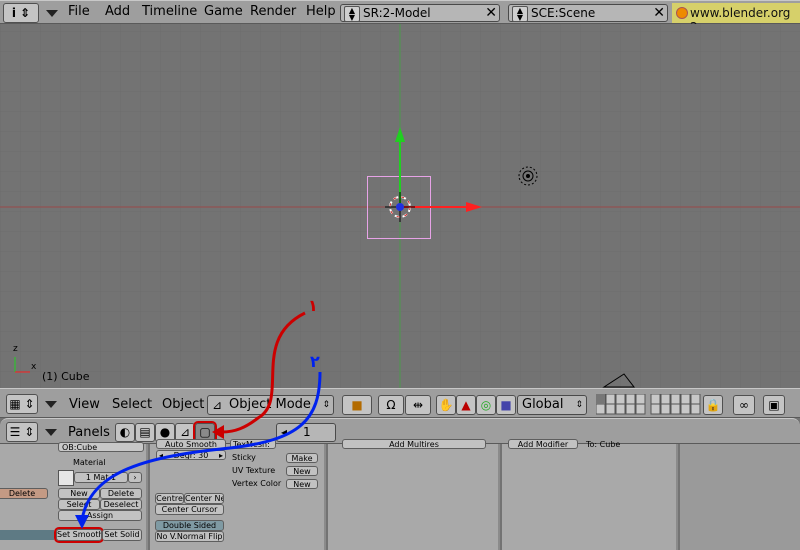 The image size is (800, 550). Describe the element at coordinates (528, 176) in the screenshot. I see `lamp-icon` at that location.